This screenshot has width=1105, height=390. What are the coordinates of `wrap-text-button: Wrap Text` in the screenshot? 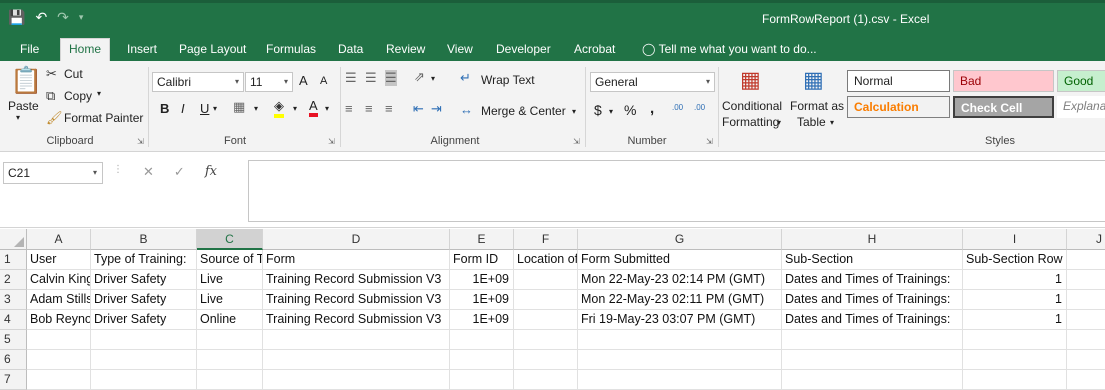 It's located at (508, 80).